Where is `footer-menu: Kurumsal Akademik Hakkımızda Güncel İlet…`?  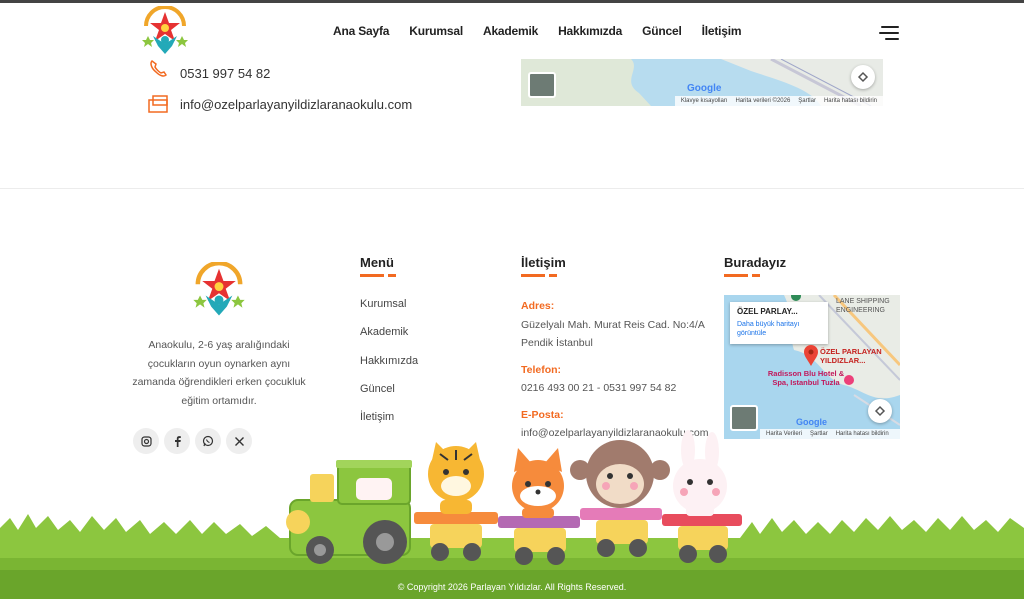
footer-menu: Kurumsal Akademik Hakkımızda Güncel İlet… is located at coordinates (389, 367).